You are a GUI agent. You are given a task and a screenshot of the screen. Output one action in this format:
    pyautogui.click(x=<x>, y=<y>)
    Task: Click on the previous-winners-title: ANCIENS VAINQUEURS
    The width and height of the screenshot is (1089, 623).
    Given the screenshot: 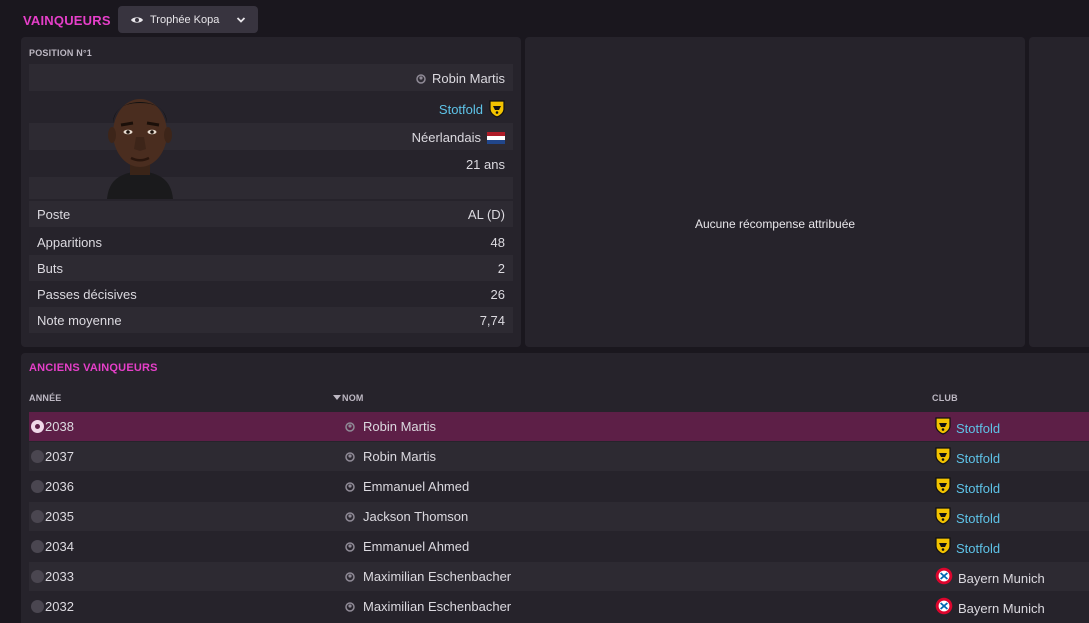 What is the action you would take?
    pyautogui.click(x=93, y=368)
    